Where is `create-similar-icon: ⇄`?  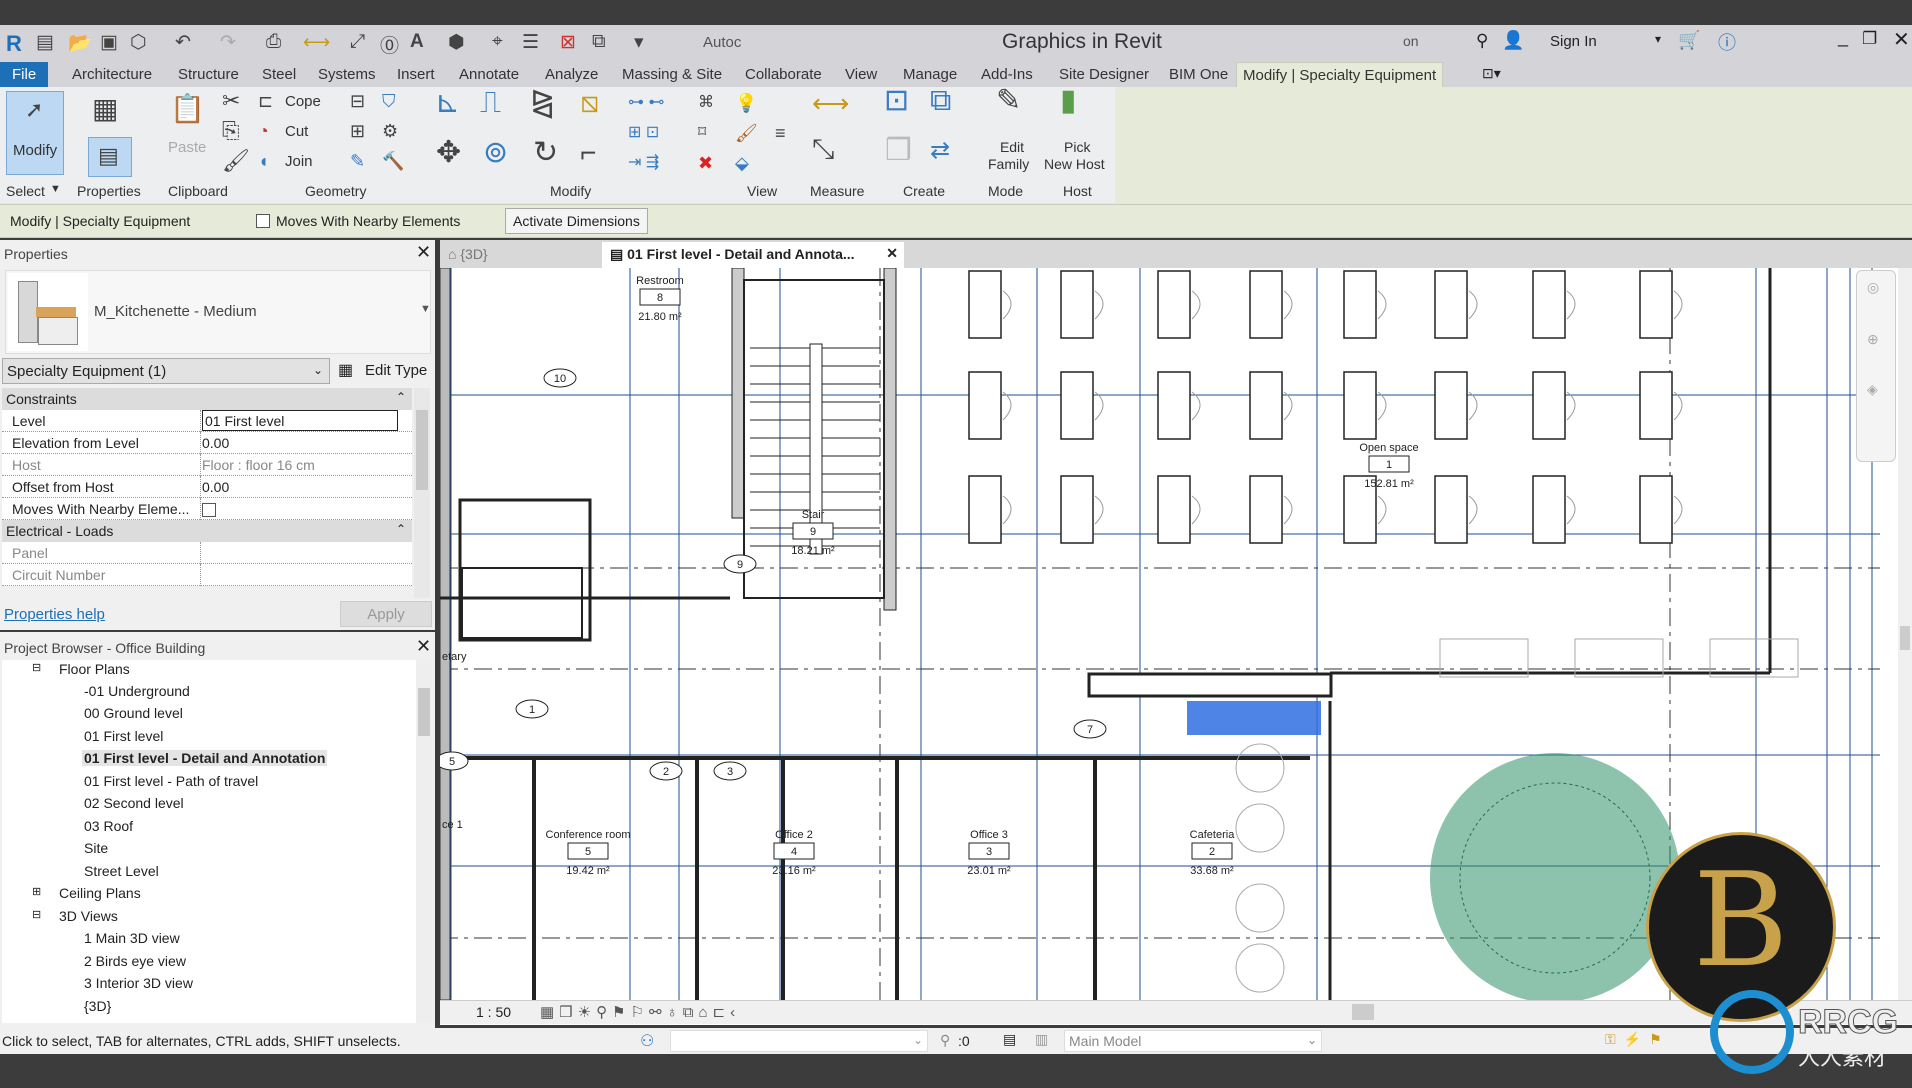
create-similar-icon: ⇄ is located at coordinates (940, 151).